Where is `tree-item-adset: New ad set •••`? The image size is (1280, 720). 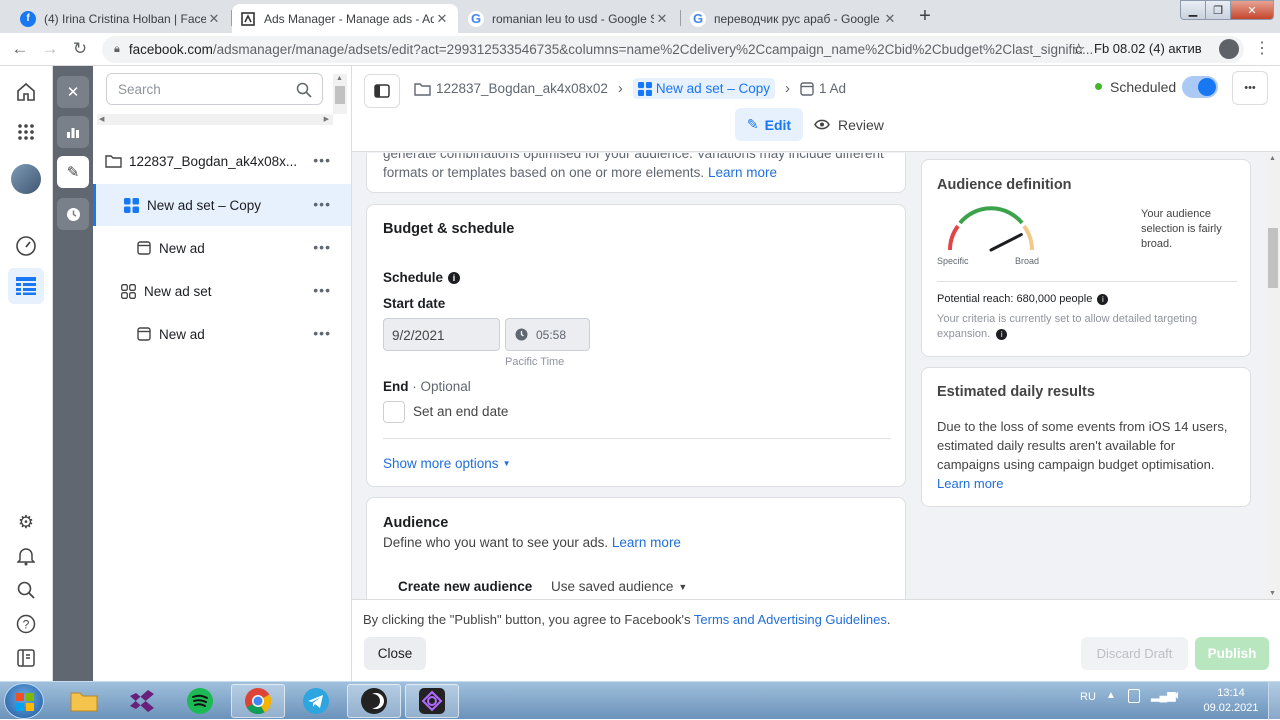 tree-item-adset: New ad set ••• is located at coordinates (222, 291).